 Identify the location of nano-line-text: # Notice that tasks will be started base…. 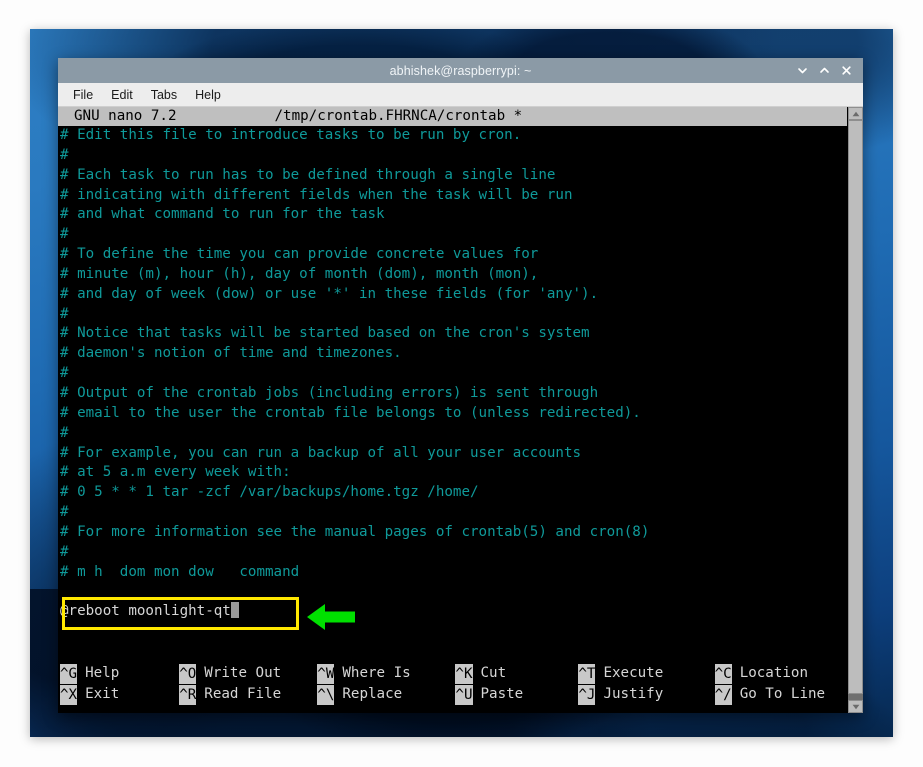
(325, 333).